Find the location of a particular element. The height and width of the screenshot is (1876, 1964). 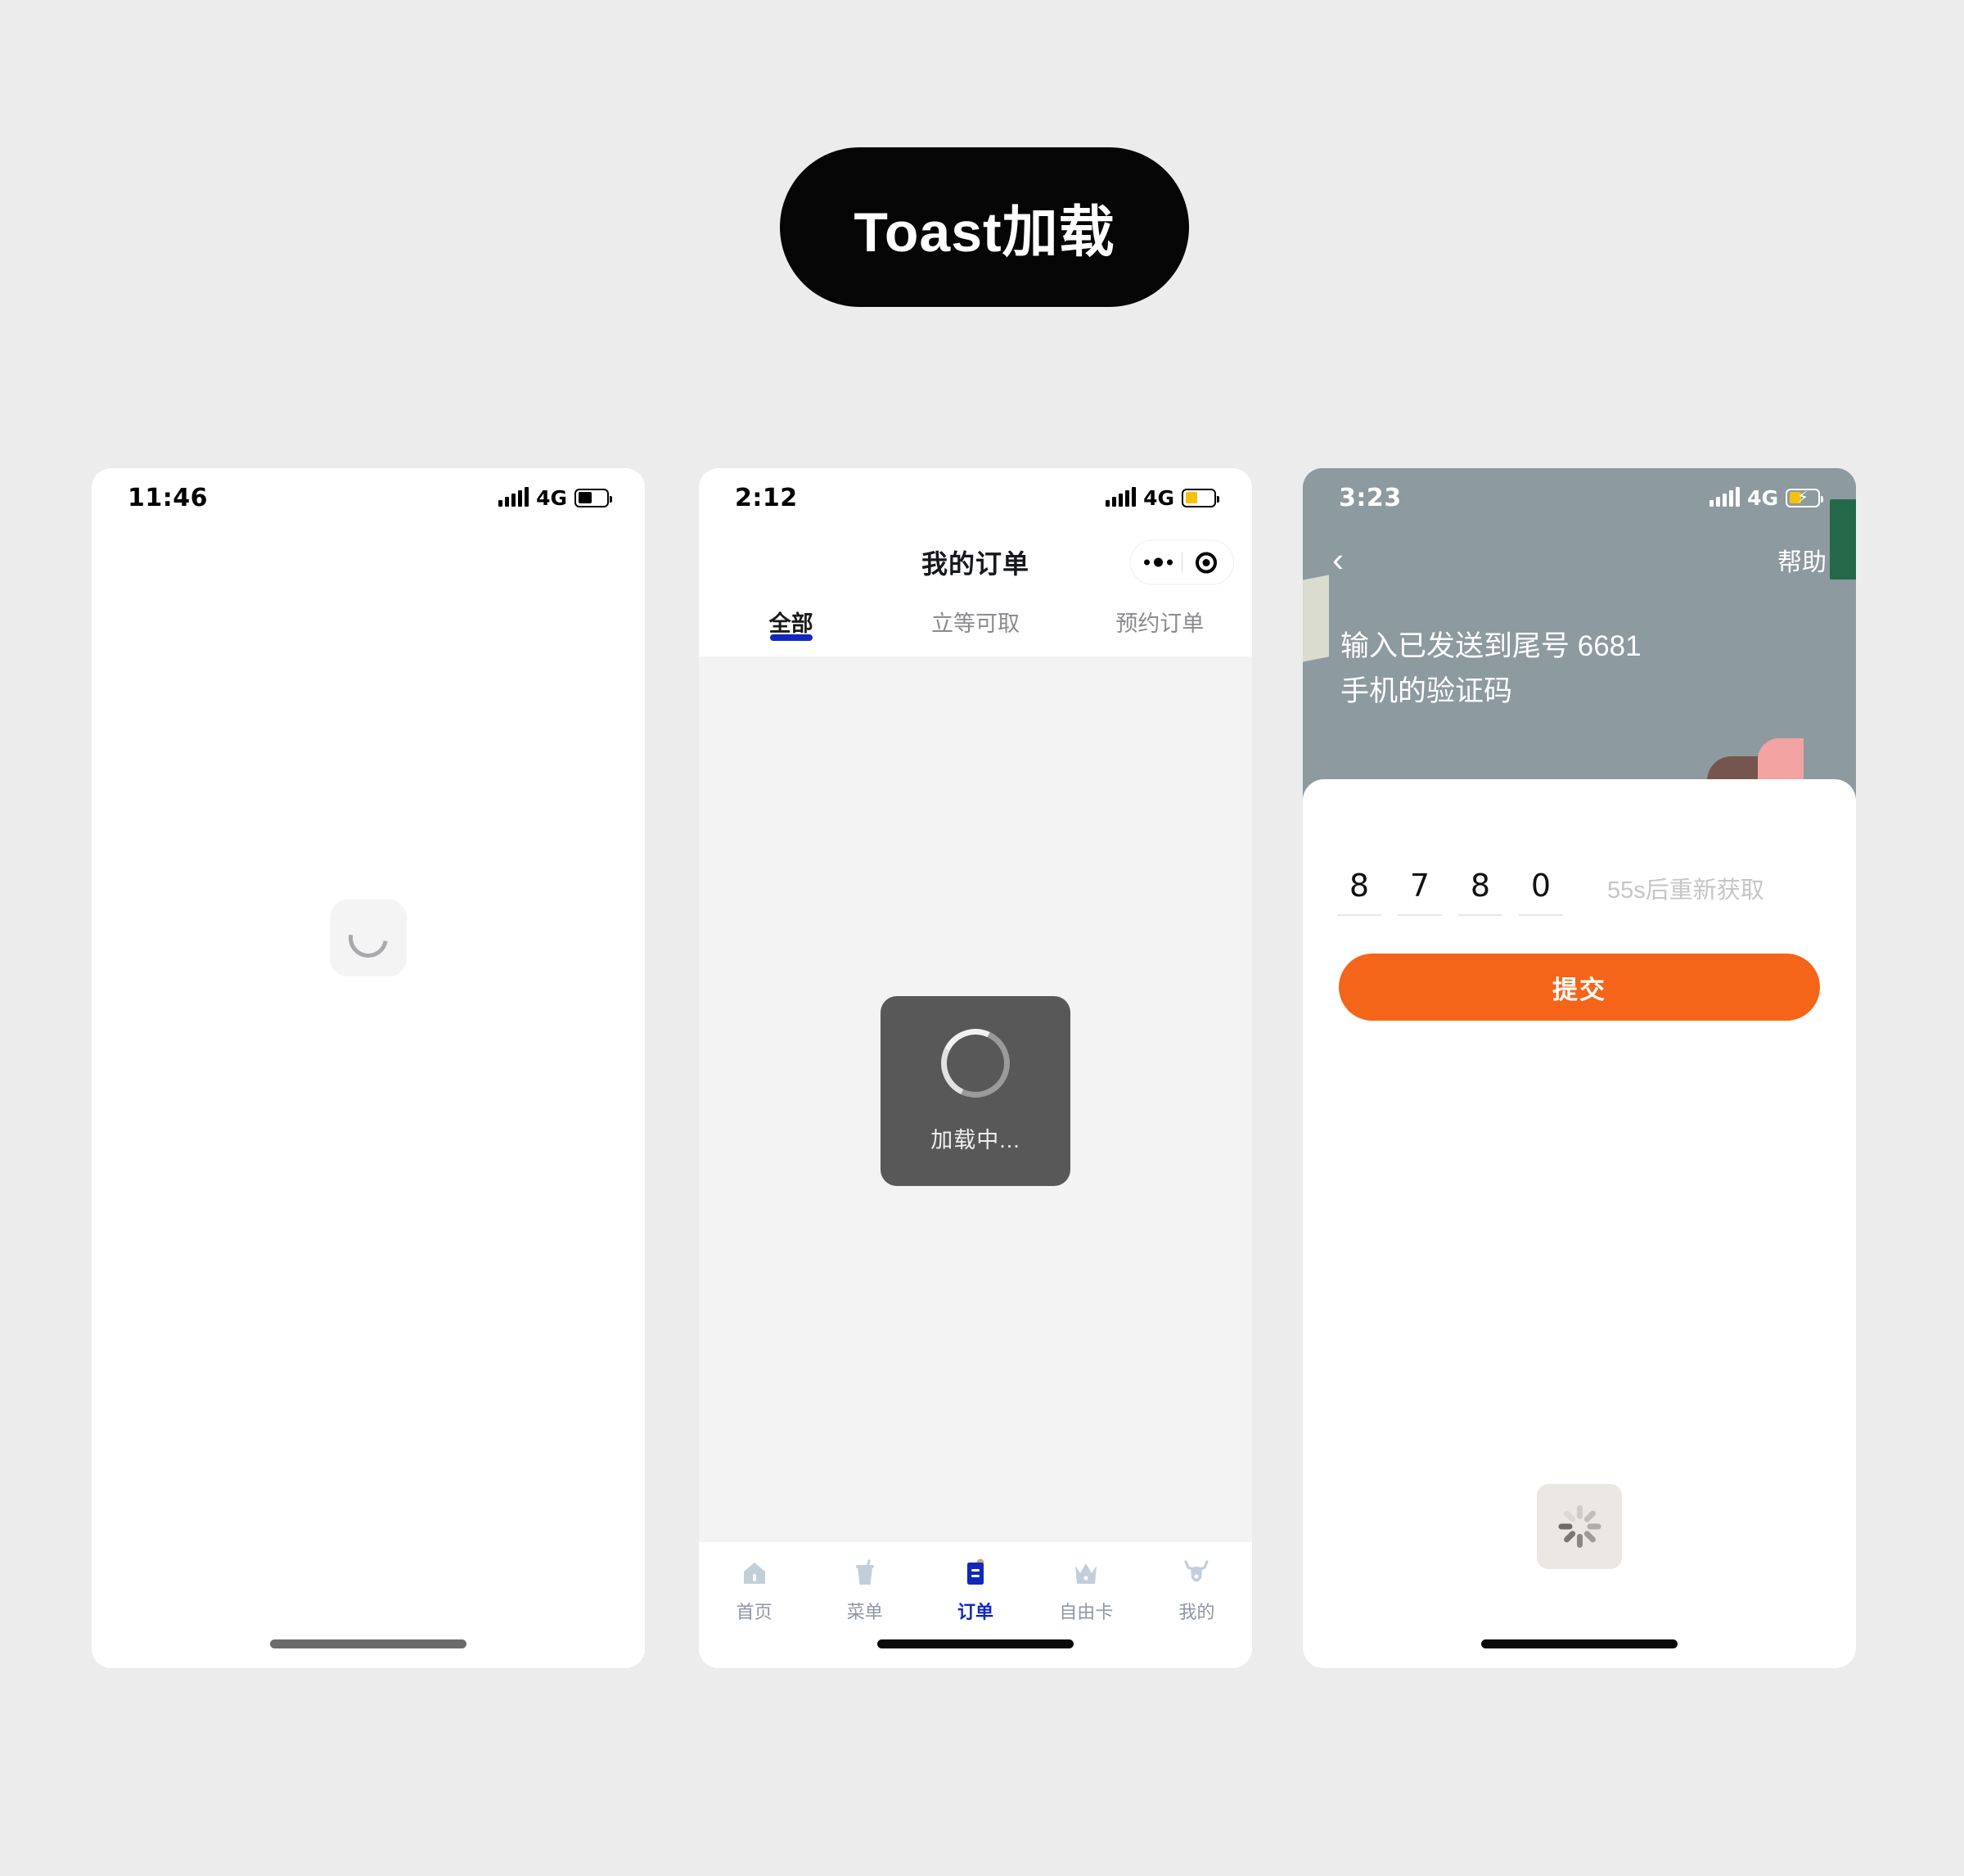

code-digit-3: 8 is located at coordinates (1480, 892).